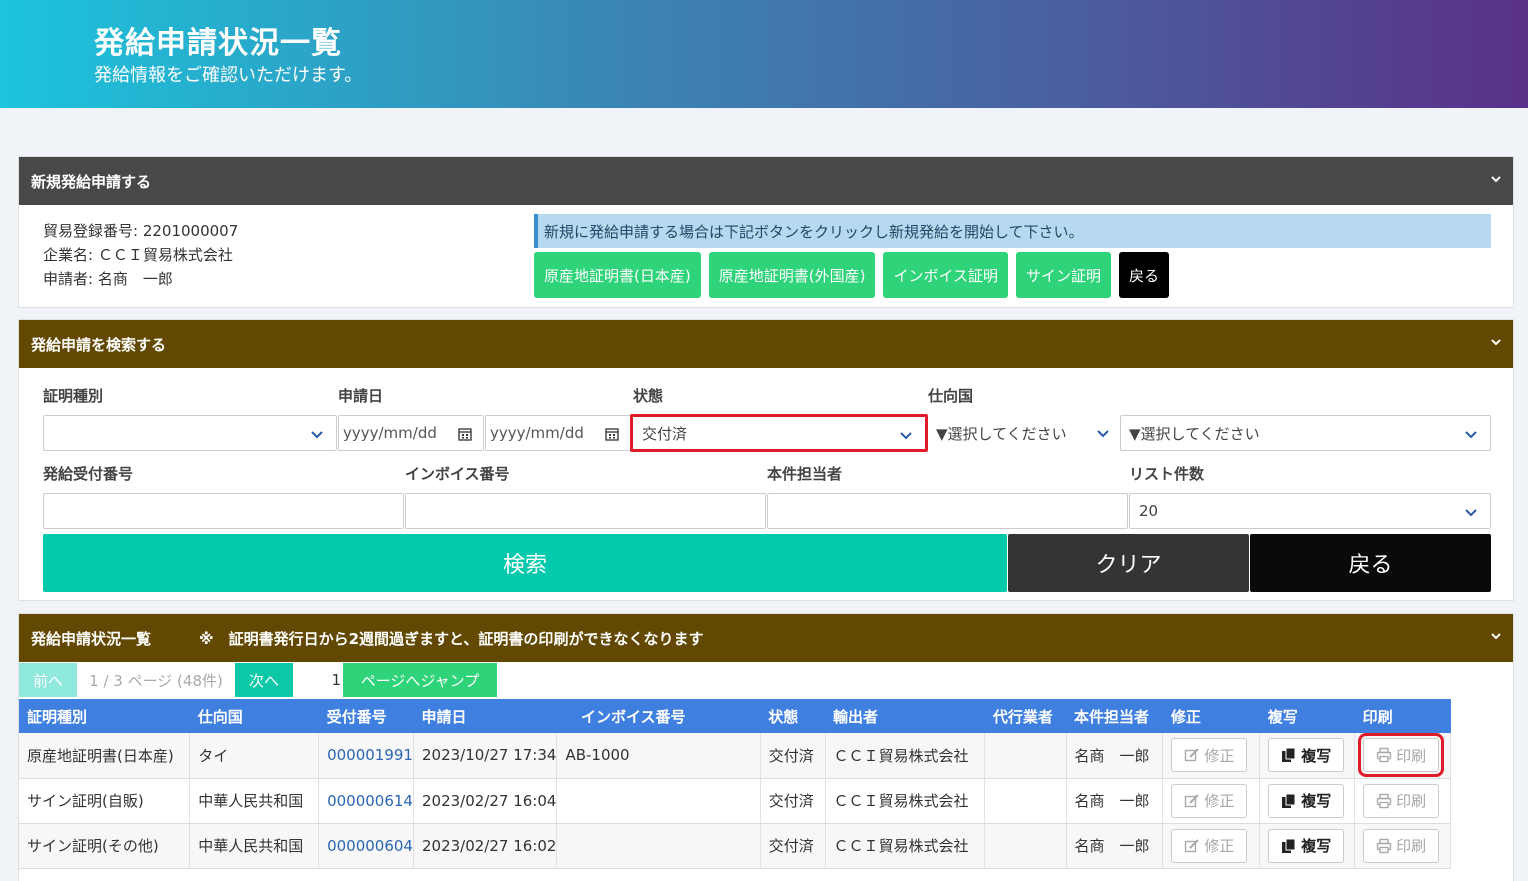 Image resolution: width=1528 pixels, height=881 pixels. What do you see at coordinates (779, 433) in the screenshot?
I see `status-select: 交付済` at bounding box center [779, 433].